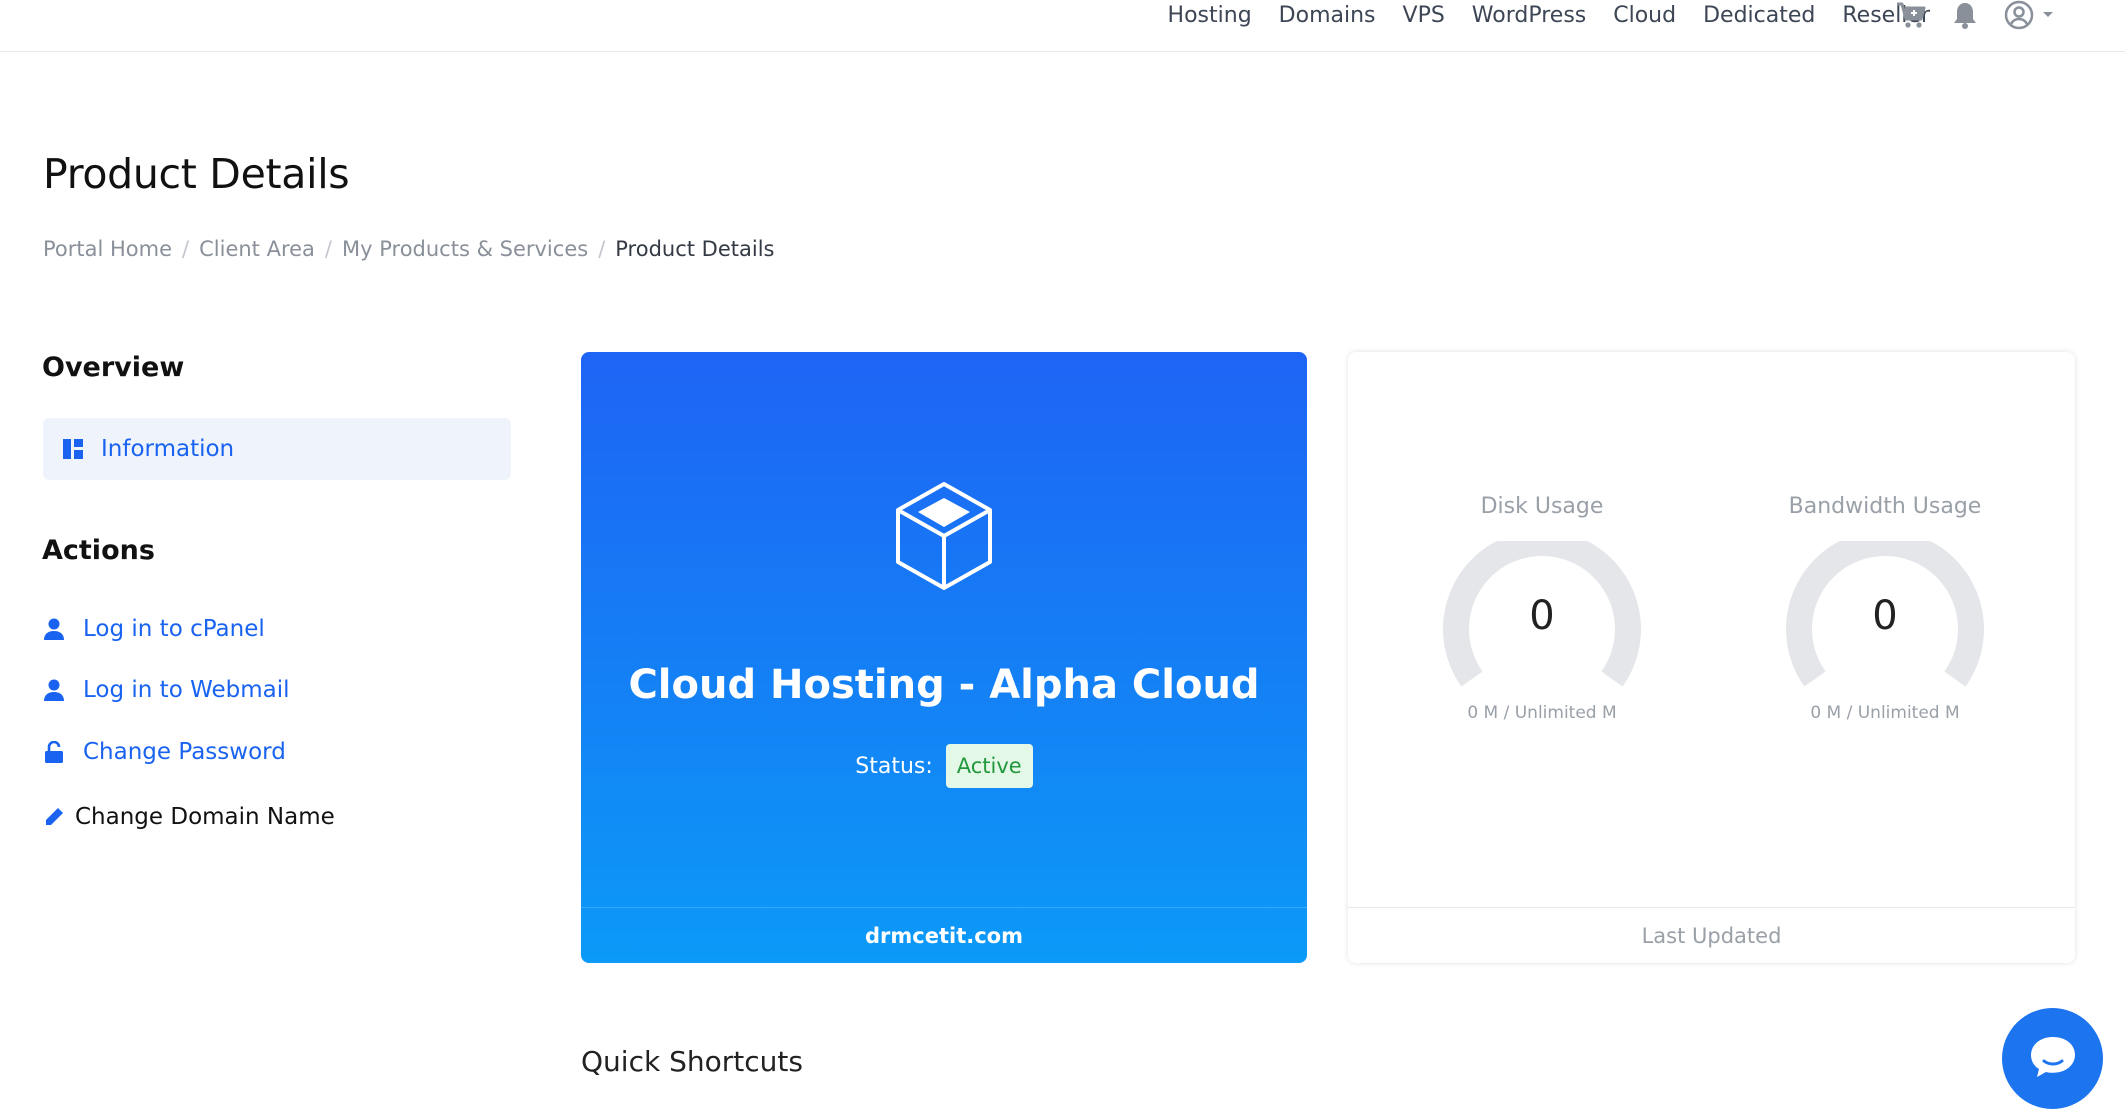 This screenshot has height=1117, width=2125. Describe the element at coordinates (54, 817) in the screenshot. I see `pencil-icon` at that location.